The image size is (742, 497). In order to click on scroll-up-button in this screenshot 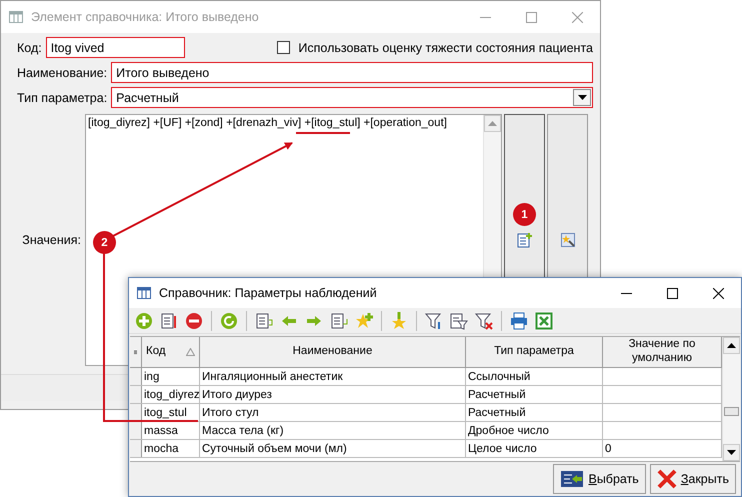, I will do `click(731, 345)`.